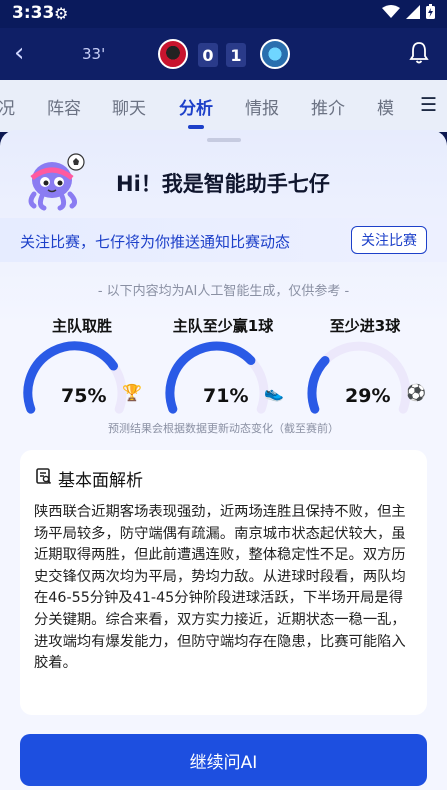  What do you see at coordinates (155, 242) in the screenshot?
I see `follow-banner-text: 关注比赛，七仔将为你推送通知比赛动态` at bounding box center [155, 242].